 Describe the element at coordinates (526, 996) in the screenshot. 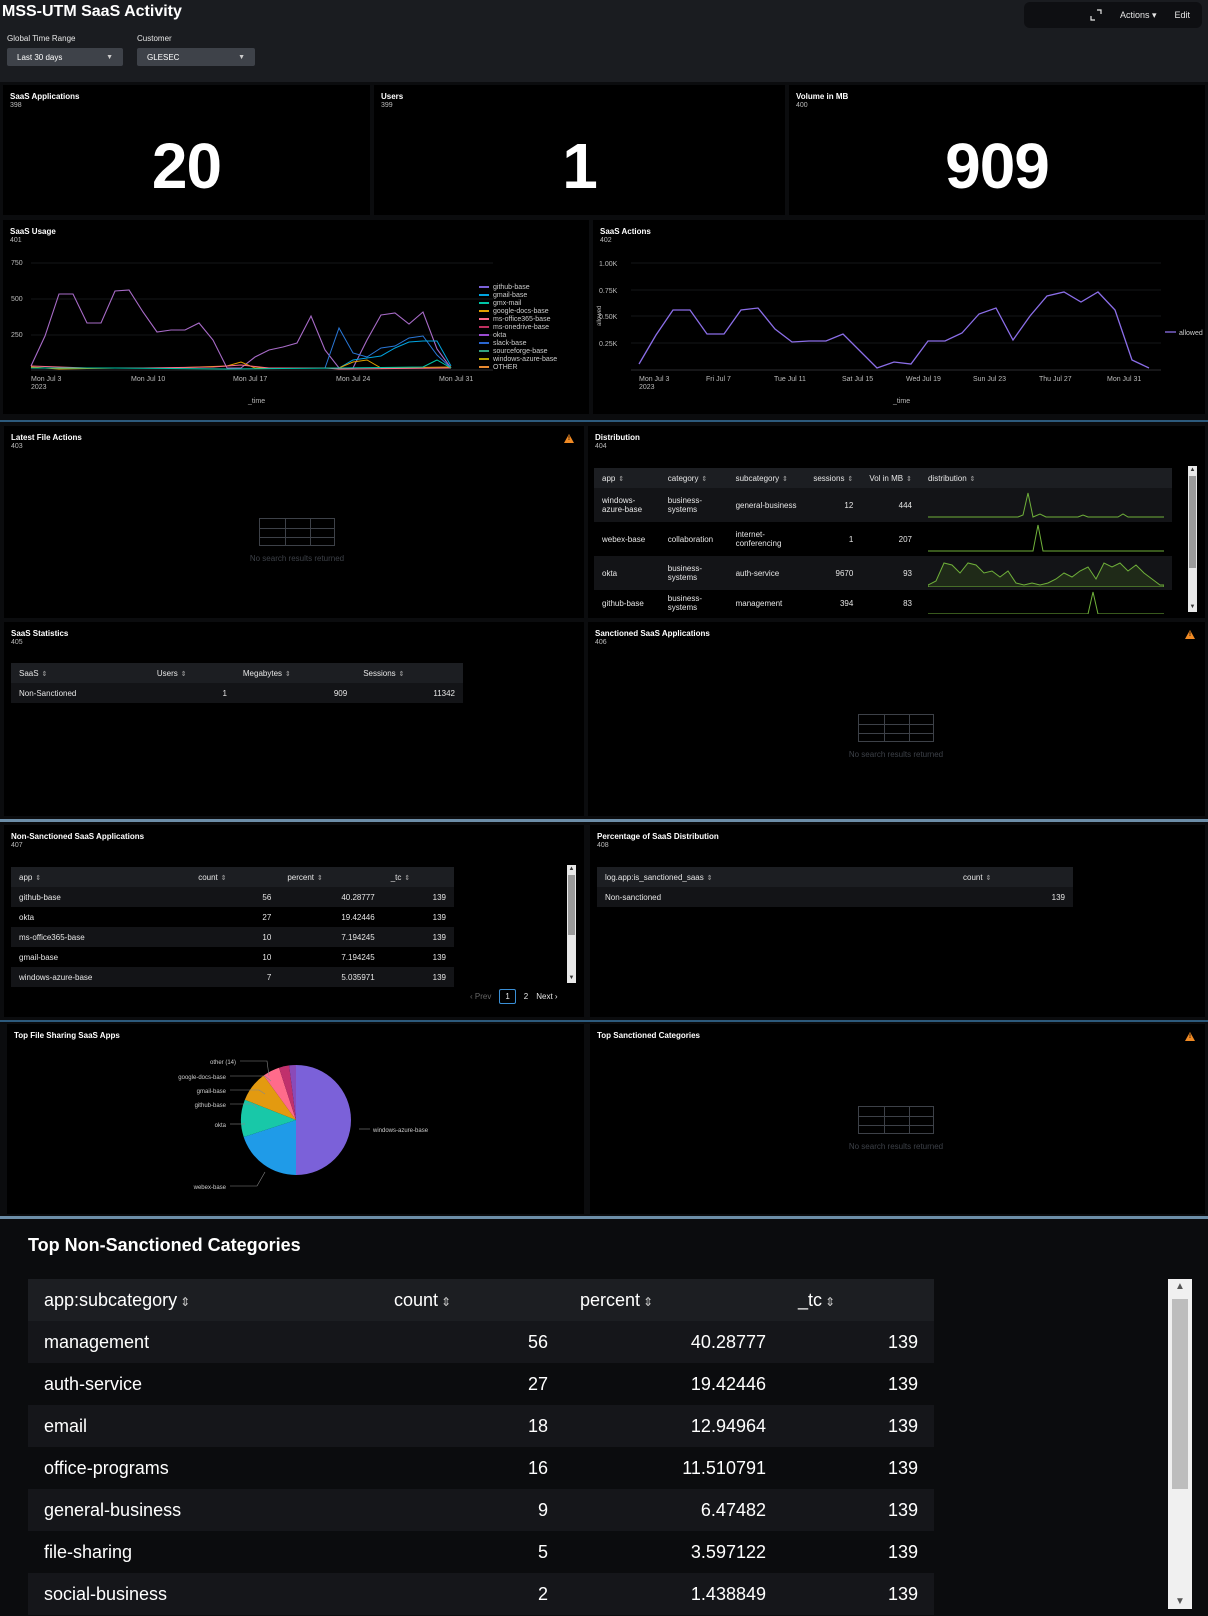

I see `page-2-button: 2` at that location.